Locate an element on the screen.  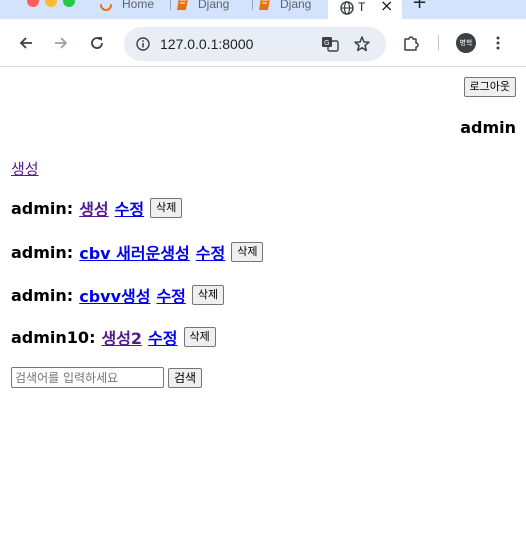
post-item: admin: cbvv생성 수정 삭제 is located at coordinates (118, 295).